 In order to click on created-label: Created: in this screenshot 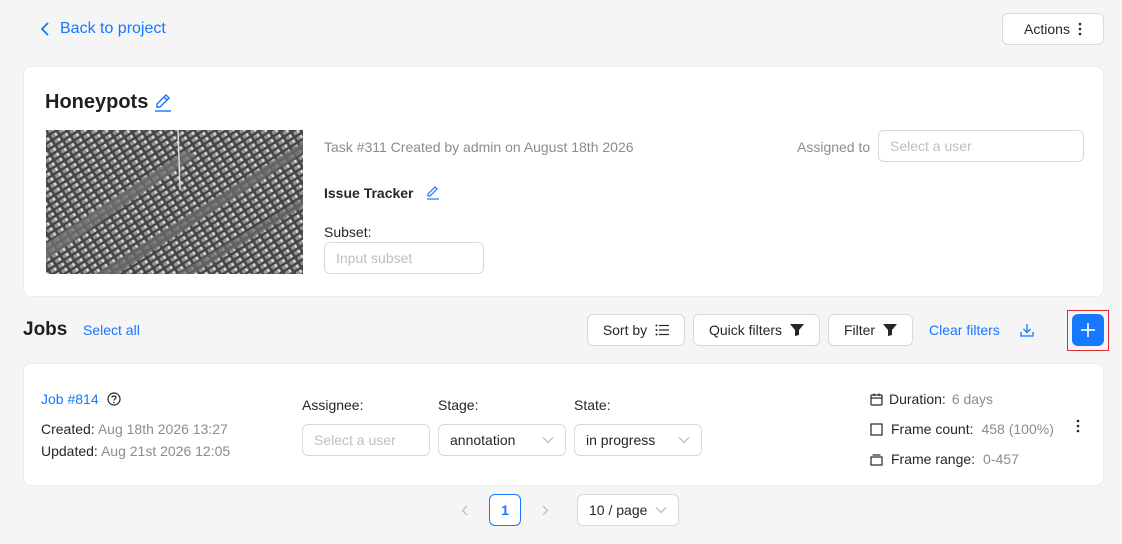, I will do `click(68, 429)`.